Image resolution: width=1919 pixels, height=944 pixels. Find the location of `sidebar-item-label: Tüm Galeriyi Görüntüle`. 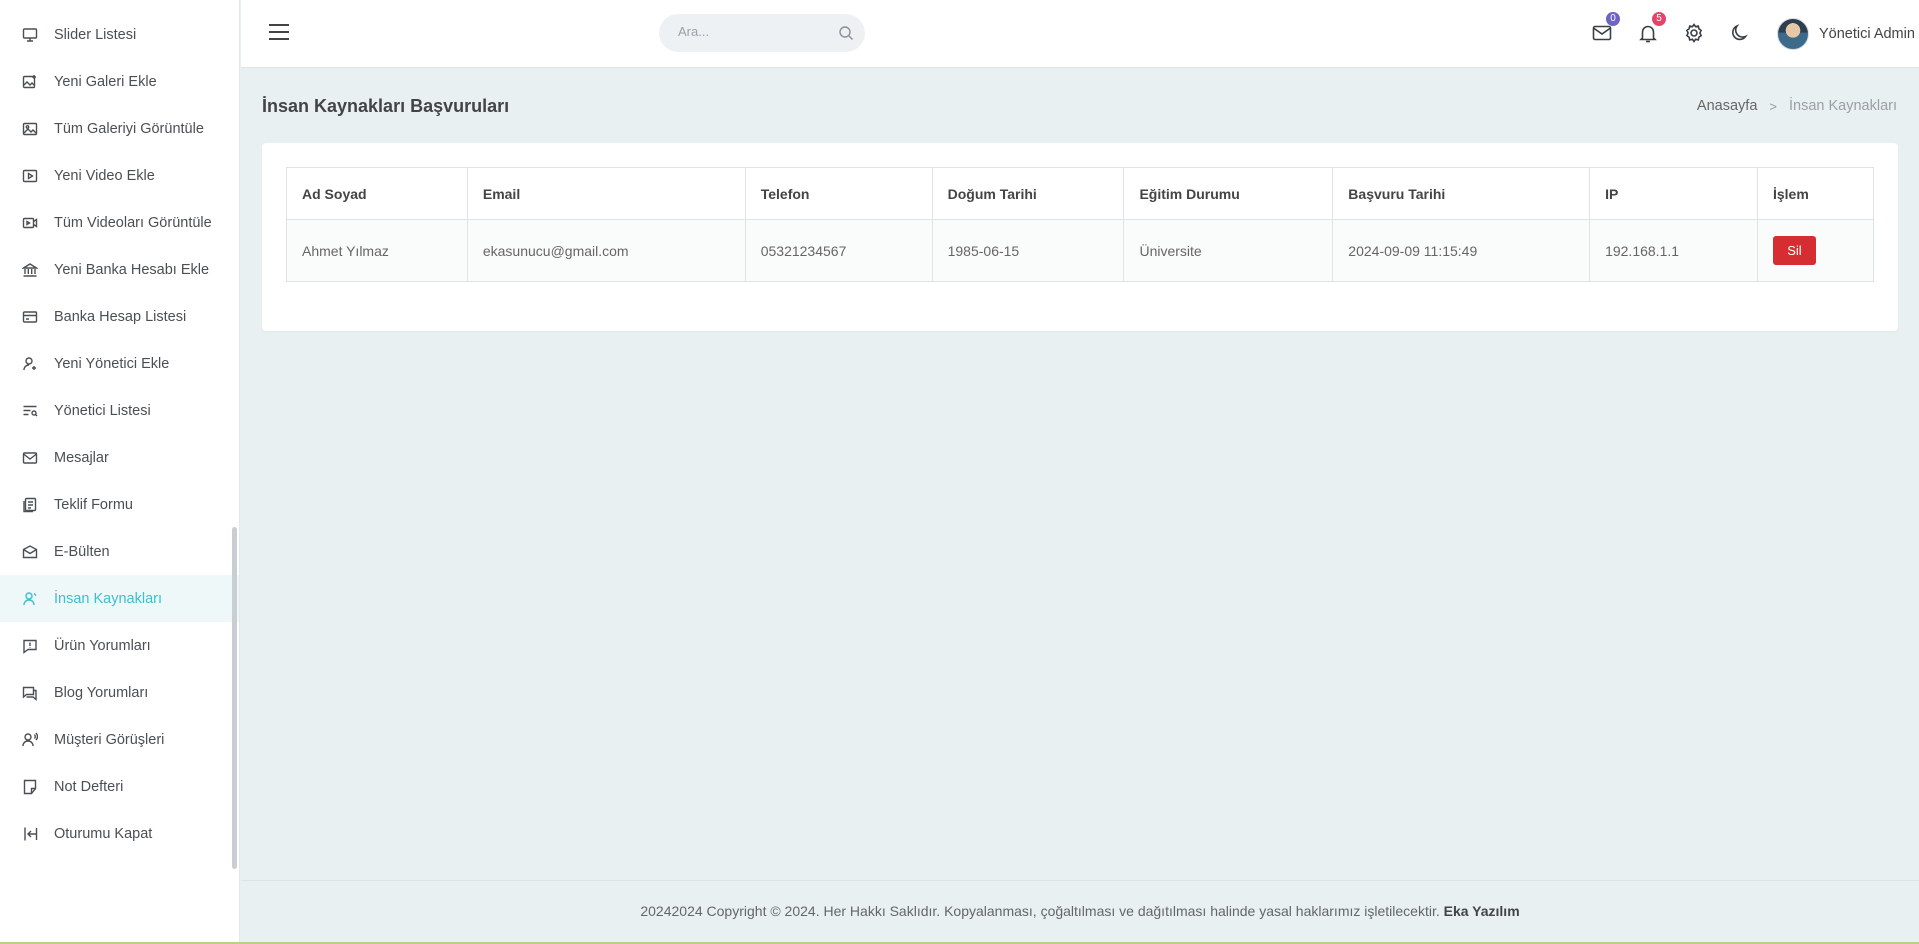

sidebar-item-label: Tüm Galeriyi Görüntüle is located at coordinates (129, 128).